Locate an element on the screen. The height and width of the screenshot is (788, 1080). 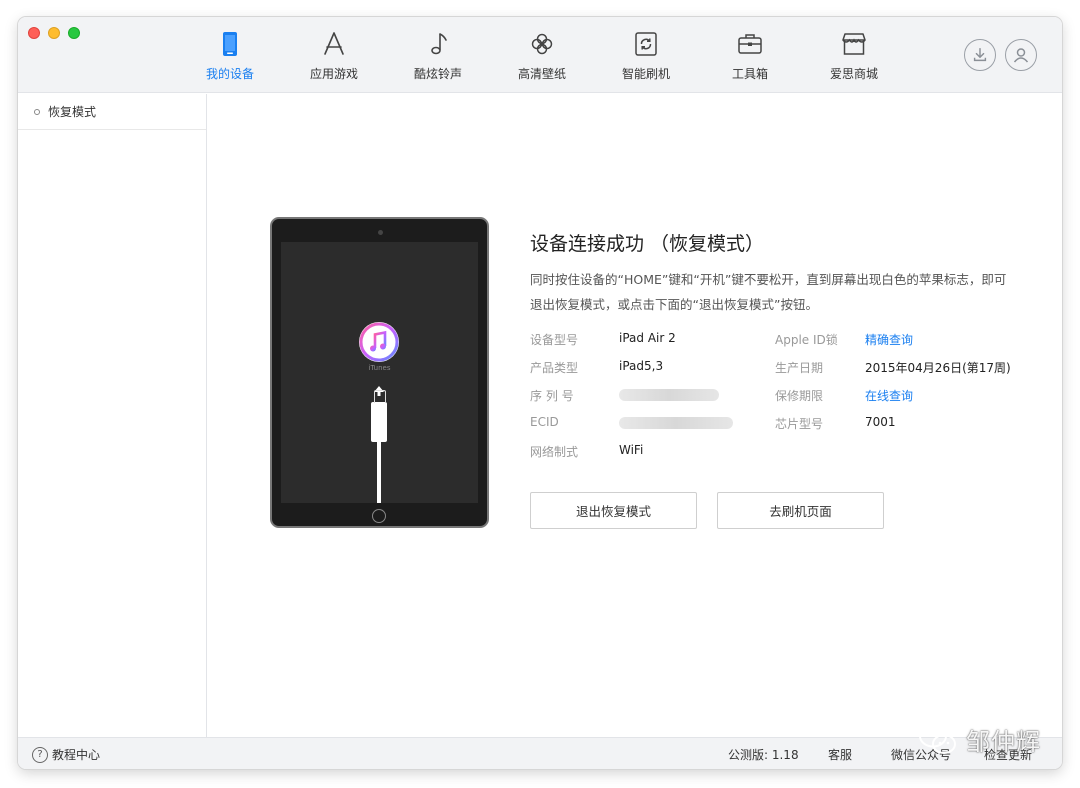
connection-status-title: 设备连接成功 （恢复模式） is located at coordinates (647, 244).